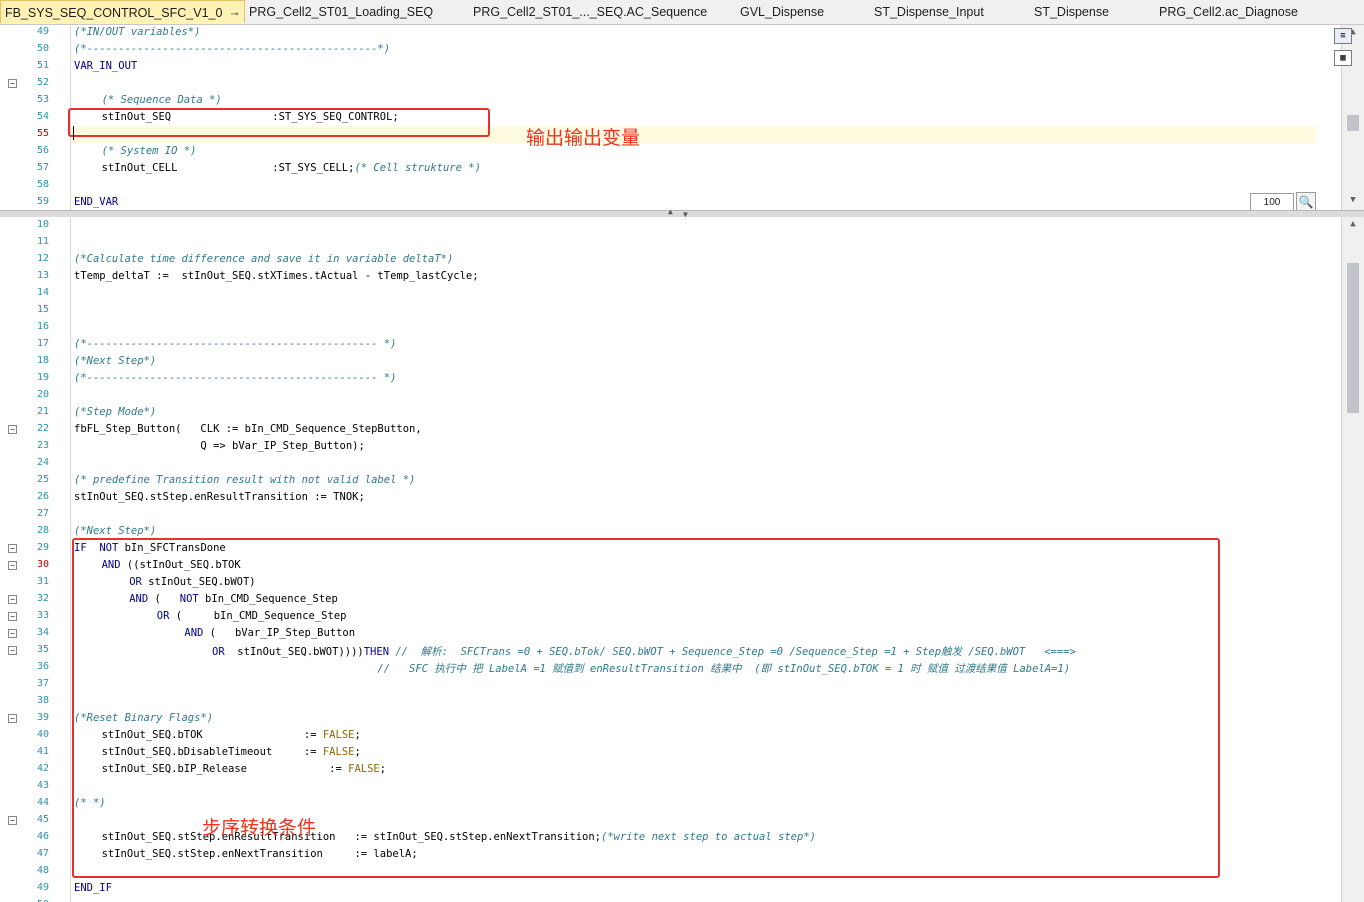 This screenshot has height=902, width=1364. What do you see at coordinates (42, 462) in the screenshot?
I see `line-number: 24` at bounding box center [42, 462].